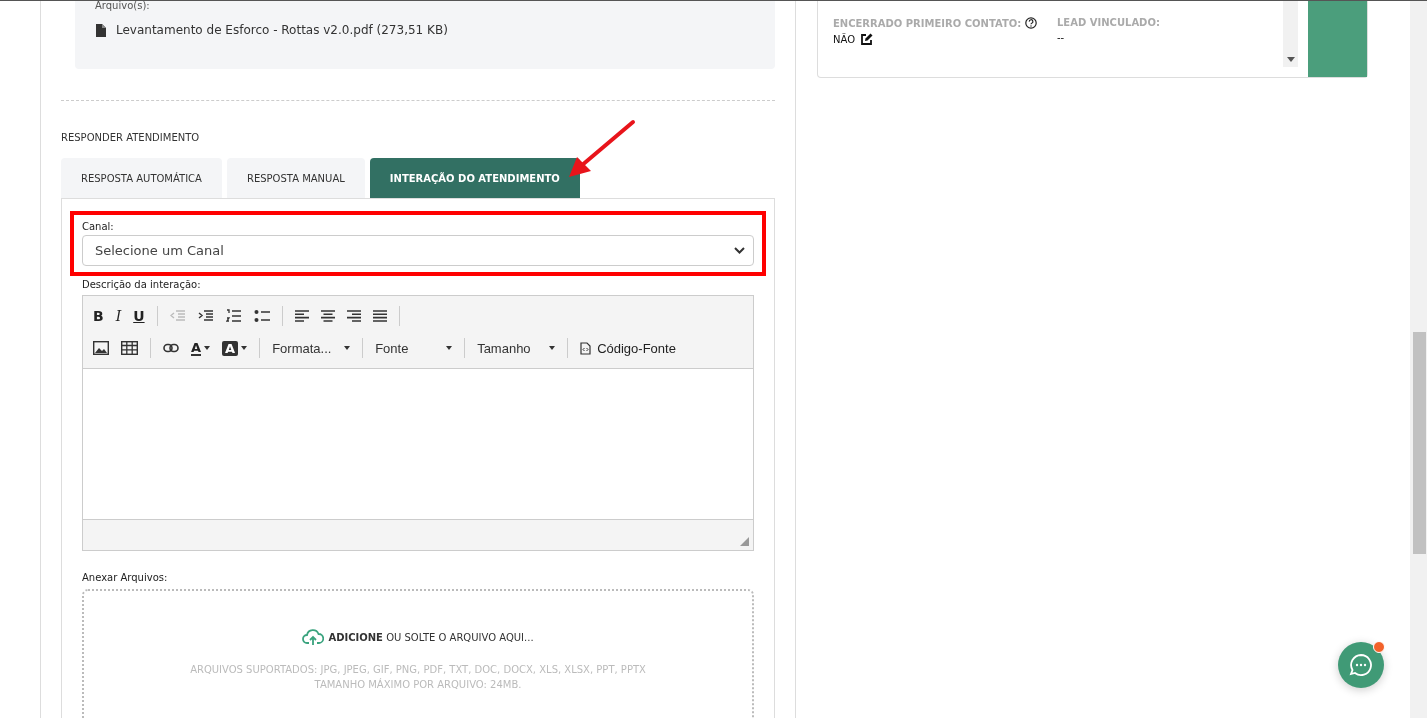  Describe the element at coordinates (123, 6) in the screenshot. I see `attachments-label: Arquivo(s):` at that location.